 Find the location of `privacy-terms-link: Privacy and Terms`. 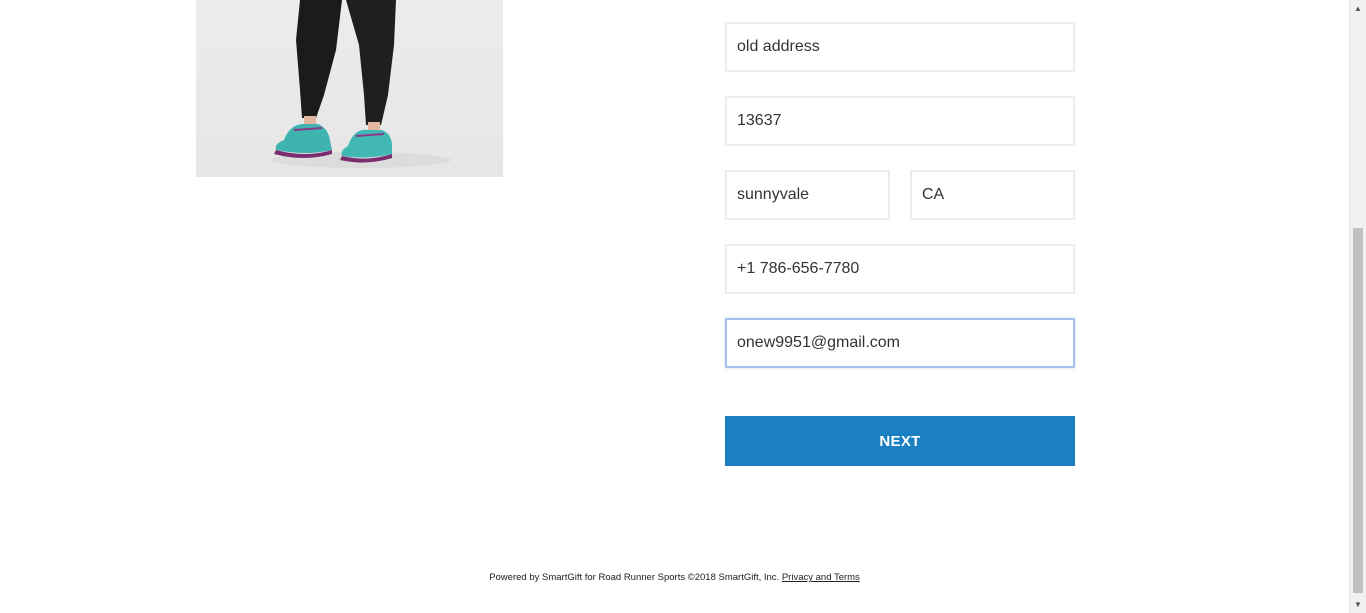

privacy-terms-link: Privacy and Terms is located at coordinates (821, 577).